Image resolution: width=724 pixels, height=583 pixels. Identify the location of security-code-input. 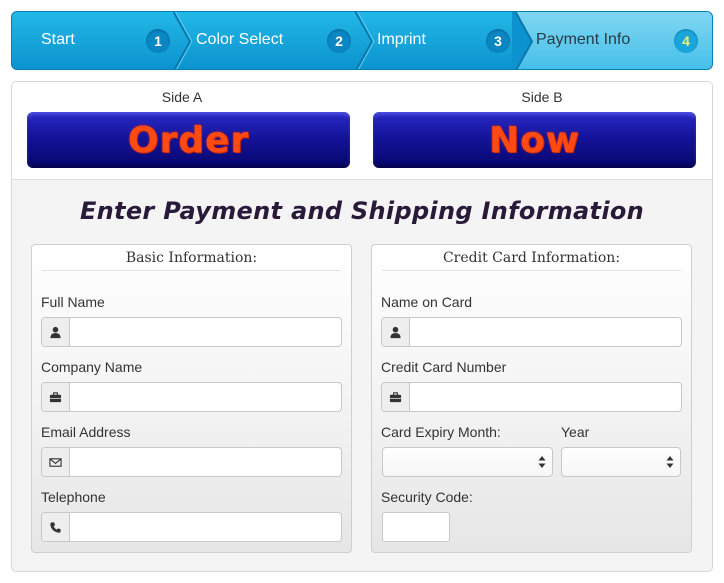
(416, 527).